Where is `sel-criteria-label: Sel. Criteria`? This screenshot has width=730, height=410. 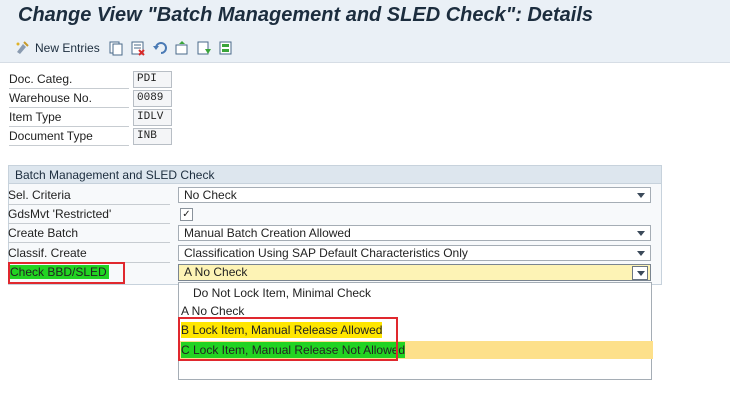 sel-criteria-label: Sel. Criteria is located at coordinates (89, 196).